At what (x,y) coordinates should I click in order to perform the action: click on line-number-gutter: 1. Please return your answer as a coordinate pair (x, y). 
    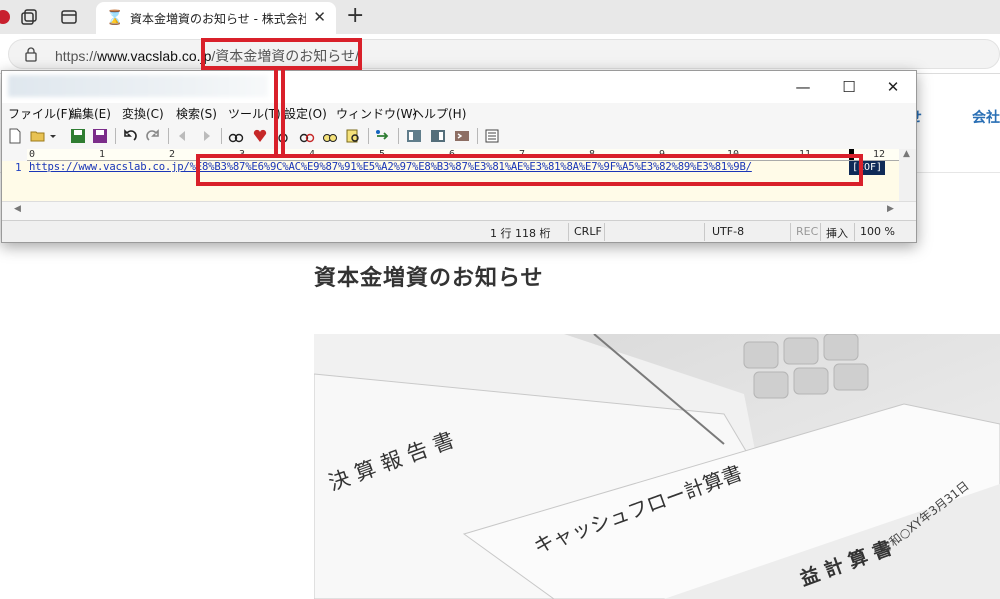
    Looking at the image, I should click on (14, 181).